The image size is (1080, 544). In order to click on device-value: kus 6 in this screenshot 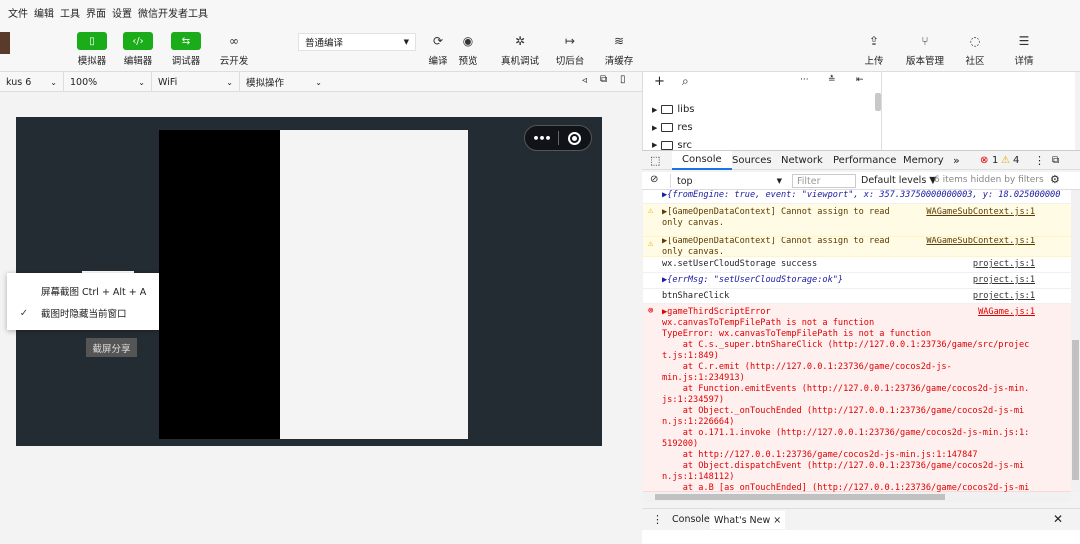, I will do `click(19, 82)`.